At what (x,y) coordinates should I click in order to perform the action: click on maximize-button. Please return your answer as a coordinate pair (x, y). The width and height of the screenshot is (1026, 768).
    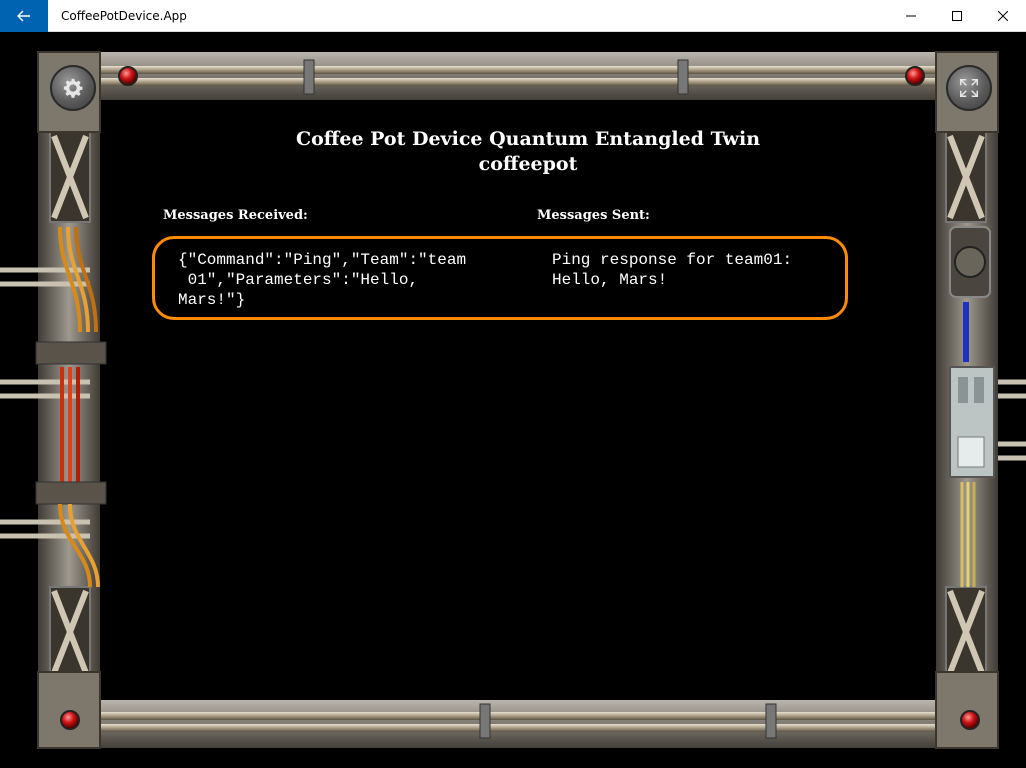
    Looking at the image, I should click on (957, 16).